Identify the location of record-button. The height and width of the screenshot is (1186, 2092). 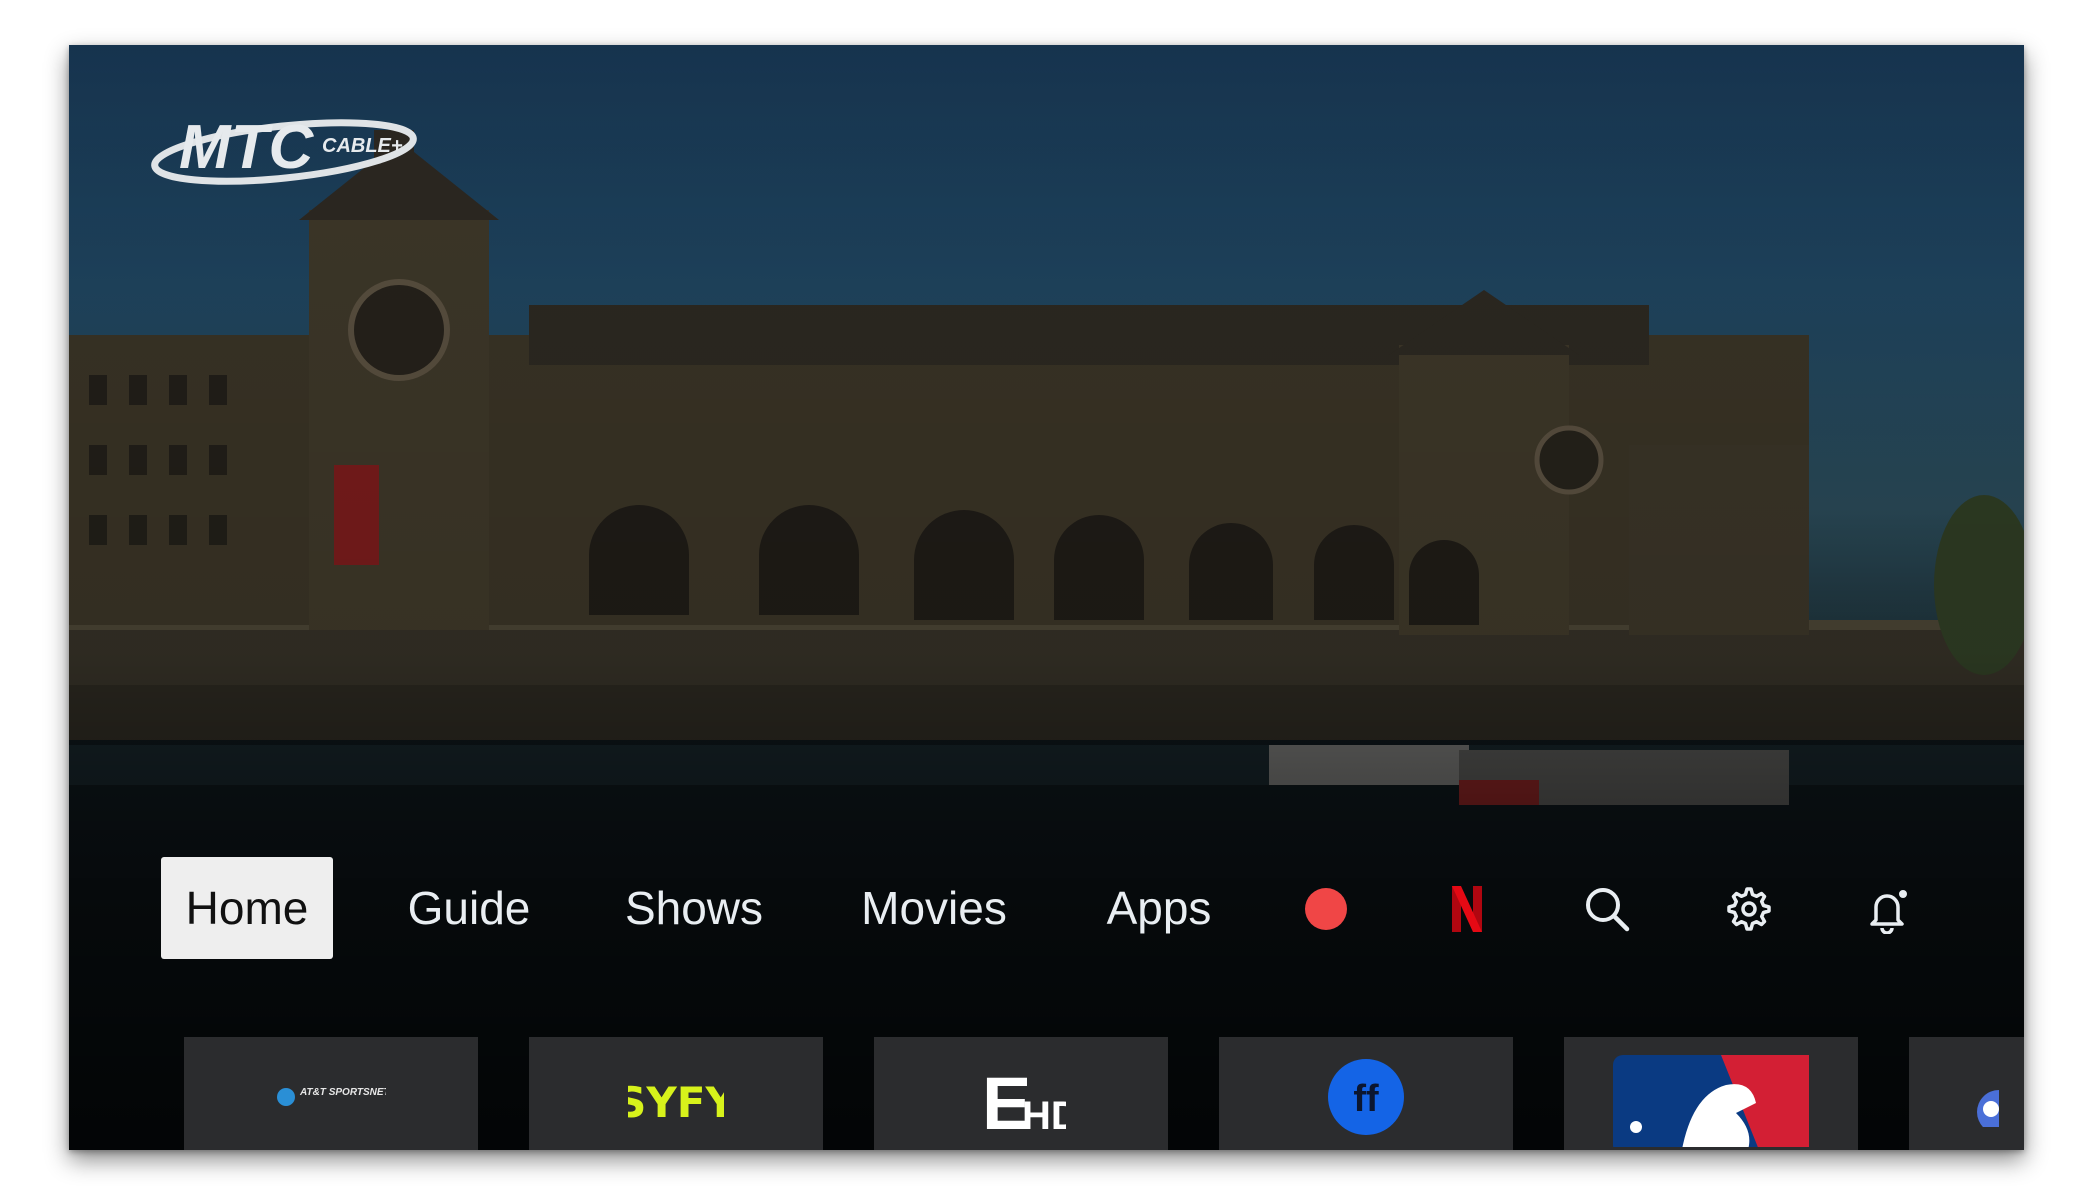
(1326, 909).